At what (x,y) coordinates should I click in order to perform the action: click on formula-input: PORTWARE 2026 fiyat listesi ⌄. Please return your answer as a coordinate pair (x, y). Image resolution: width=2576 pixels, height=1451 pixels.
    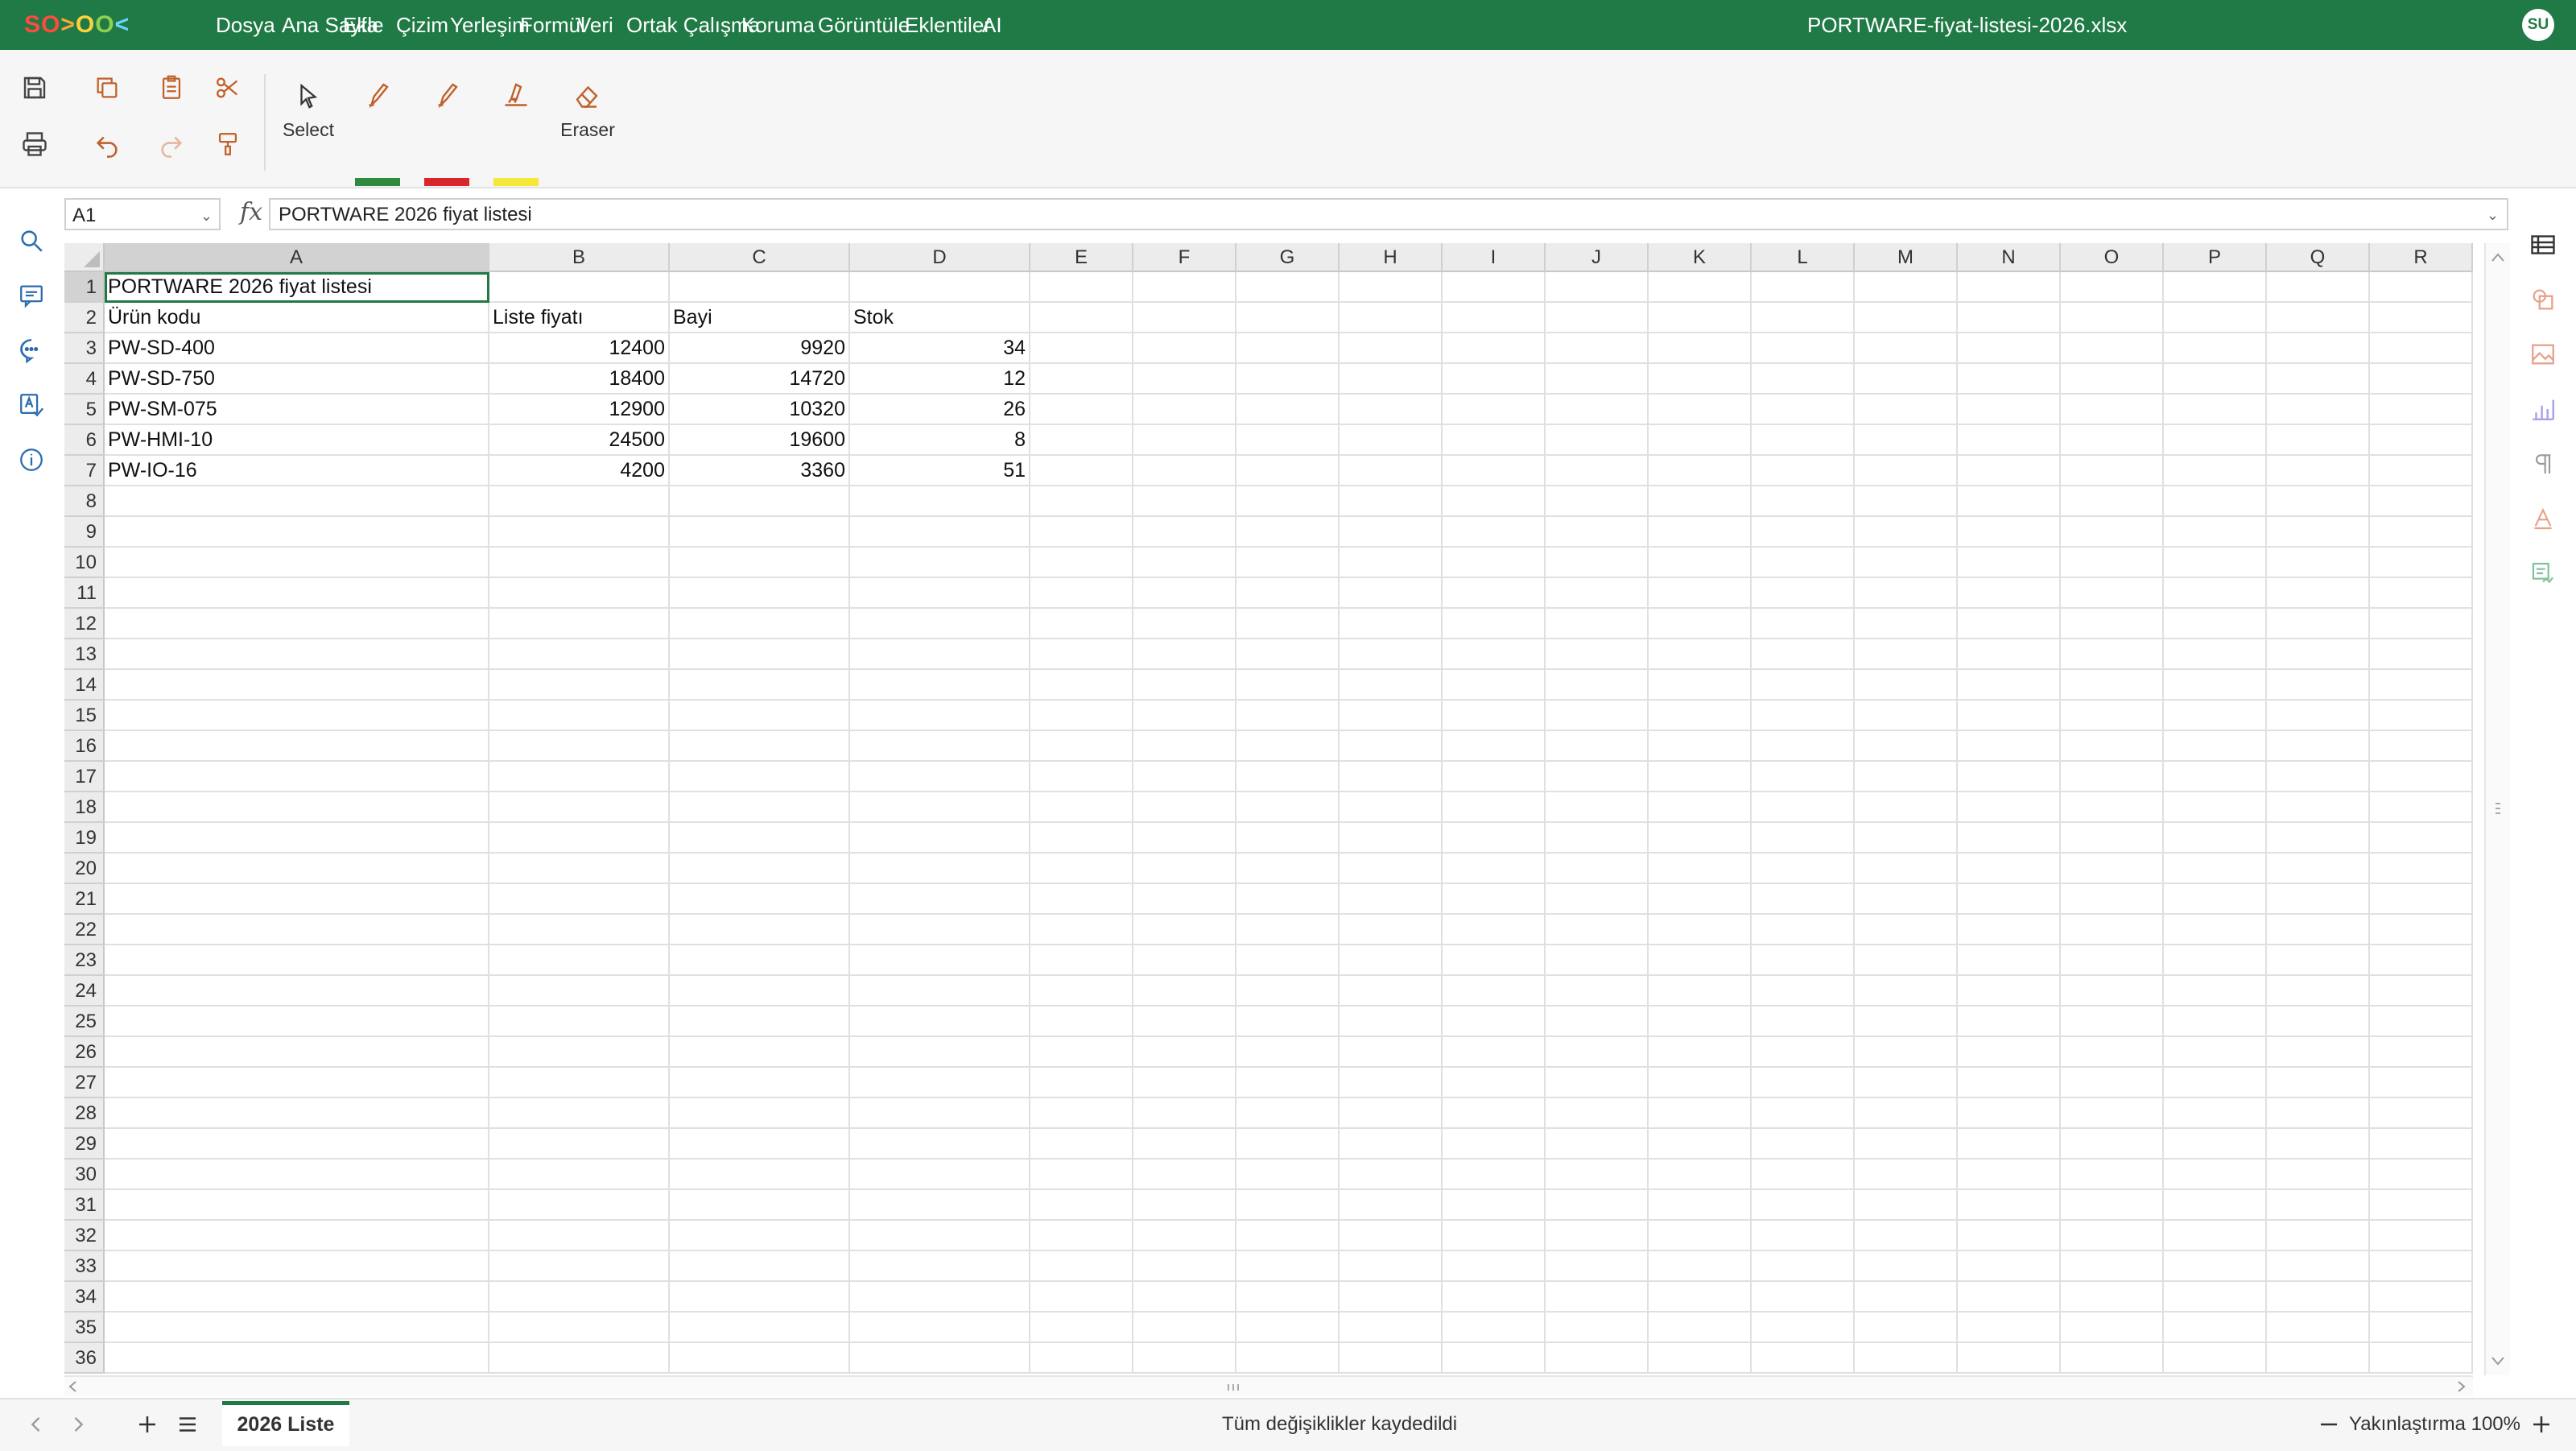
    Looking at the image, I should click on (1388, 214).